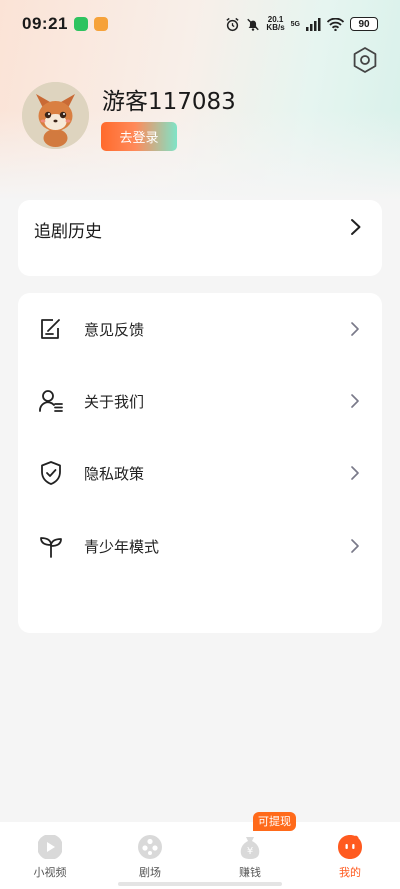 The image size is (400, 889). I want to click on withdraw-badge: 可提现, so click(274, 821).